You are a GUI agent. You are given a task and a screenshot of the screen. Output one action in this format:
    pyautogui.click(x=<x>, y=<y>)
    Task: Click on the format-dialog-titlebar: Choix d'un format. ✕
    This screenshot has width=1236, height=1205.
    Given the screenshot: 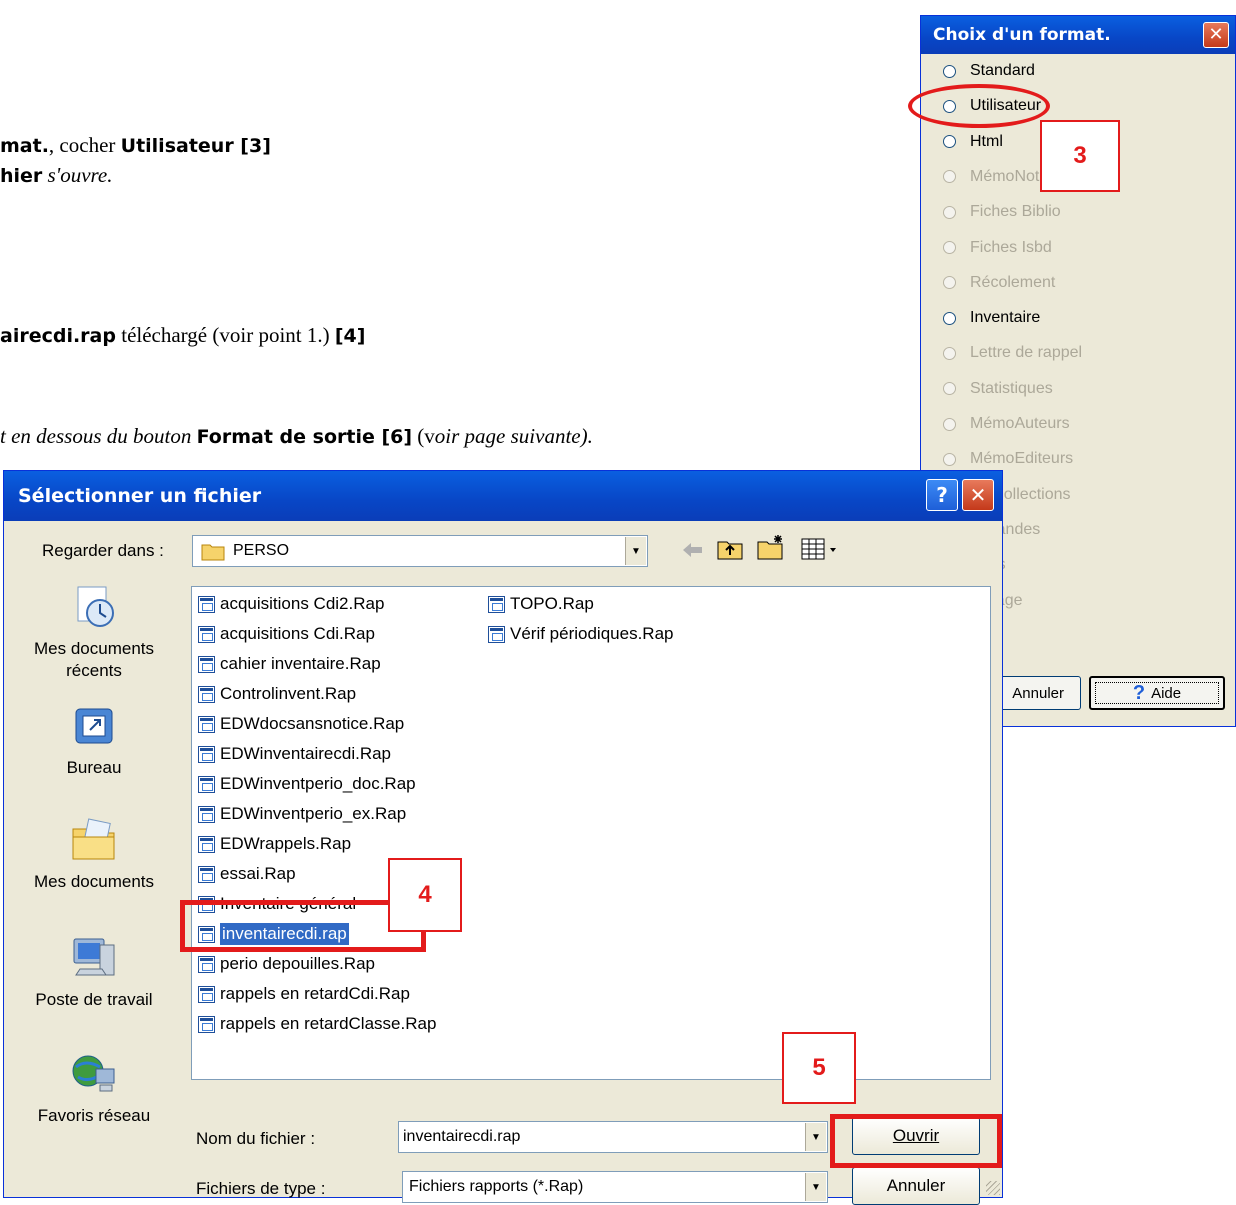 What is the action you would take?
    pyautogui.click(x=1078, y=35)
    